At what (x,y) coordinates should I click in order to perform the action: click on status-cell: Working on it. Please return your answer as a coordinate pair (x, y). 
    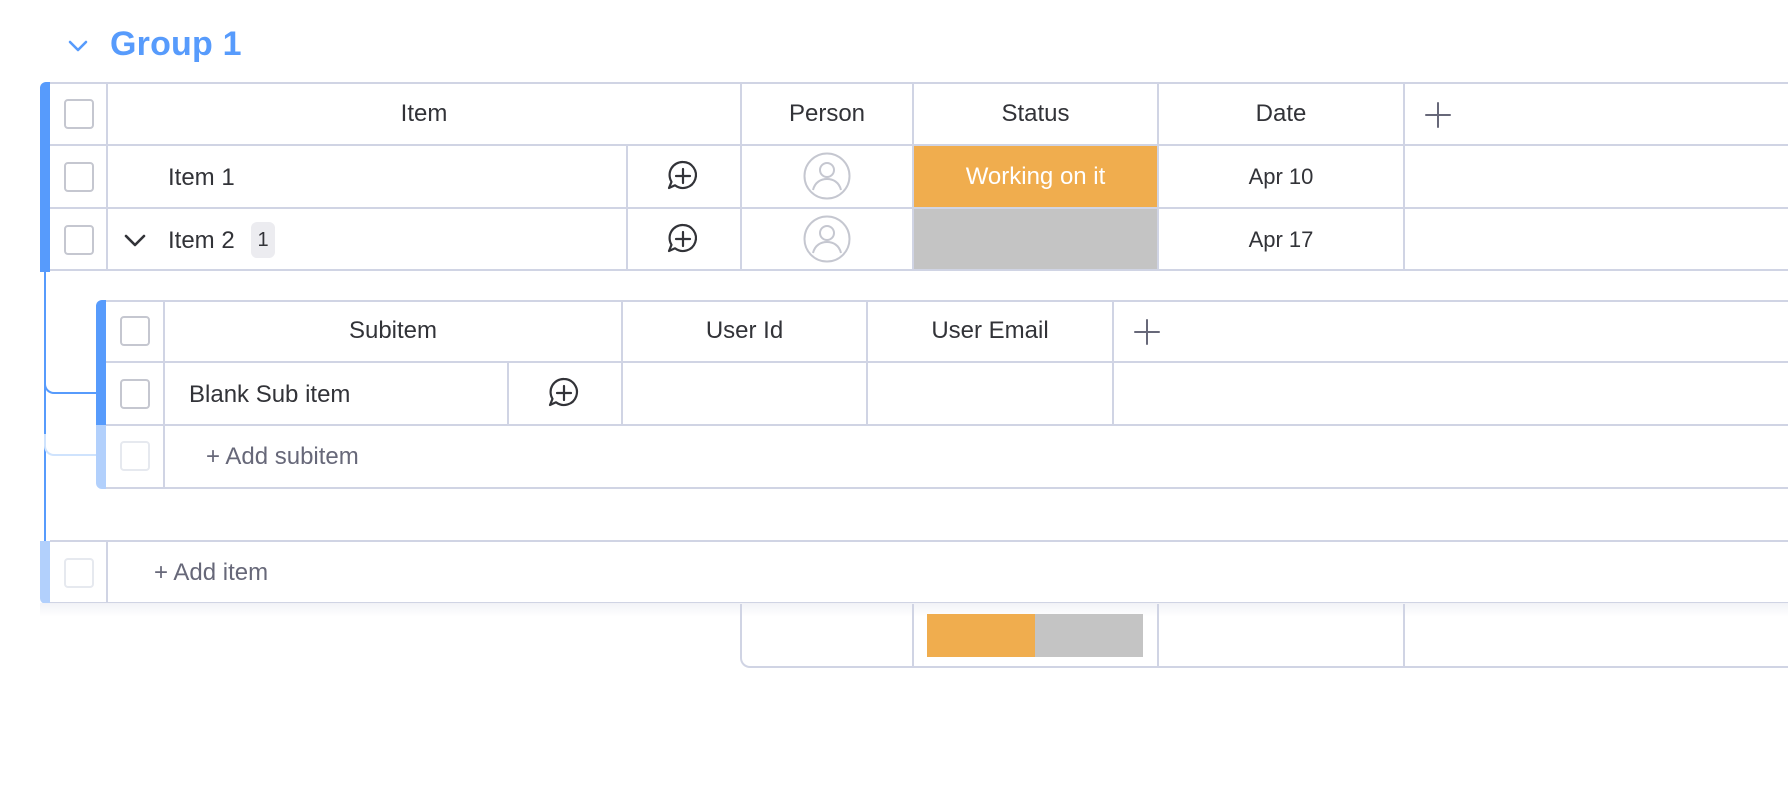
    Looking at the image, I should click on (1035, 176).